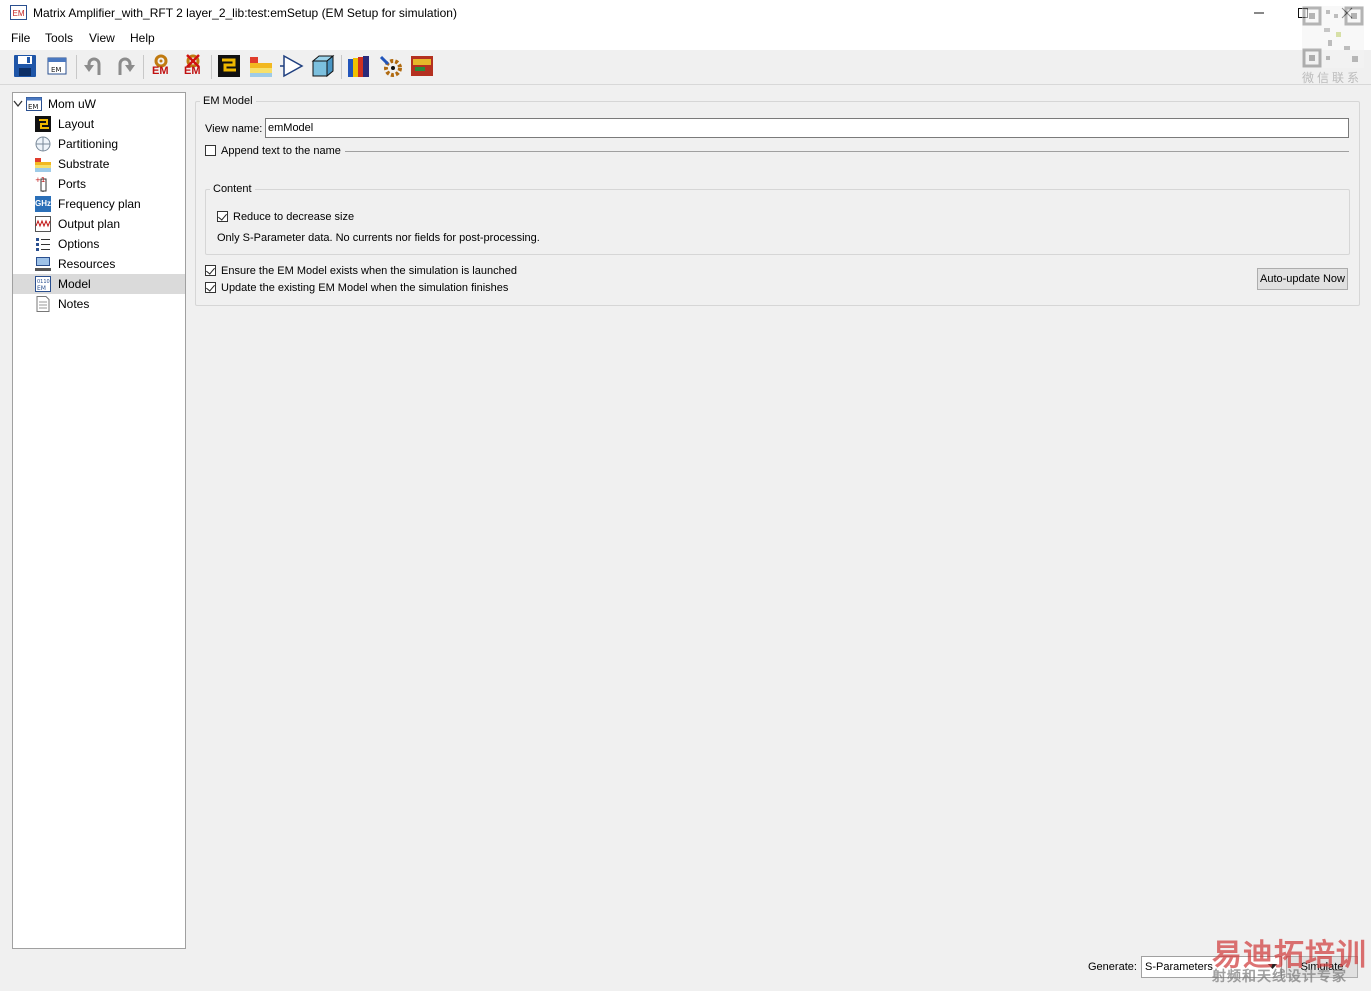  What do you see at coordinates (210, 150) in the screenshot?
I see `append-text-checkbox` at bounding box center [210, 150].